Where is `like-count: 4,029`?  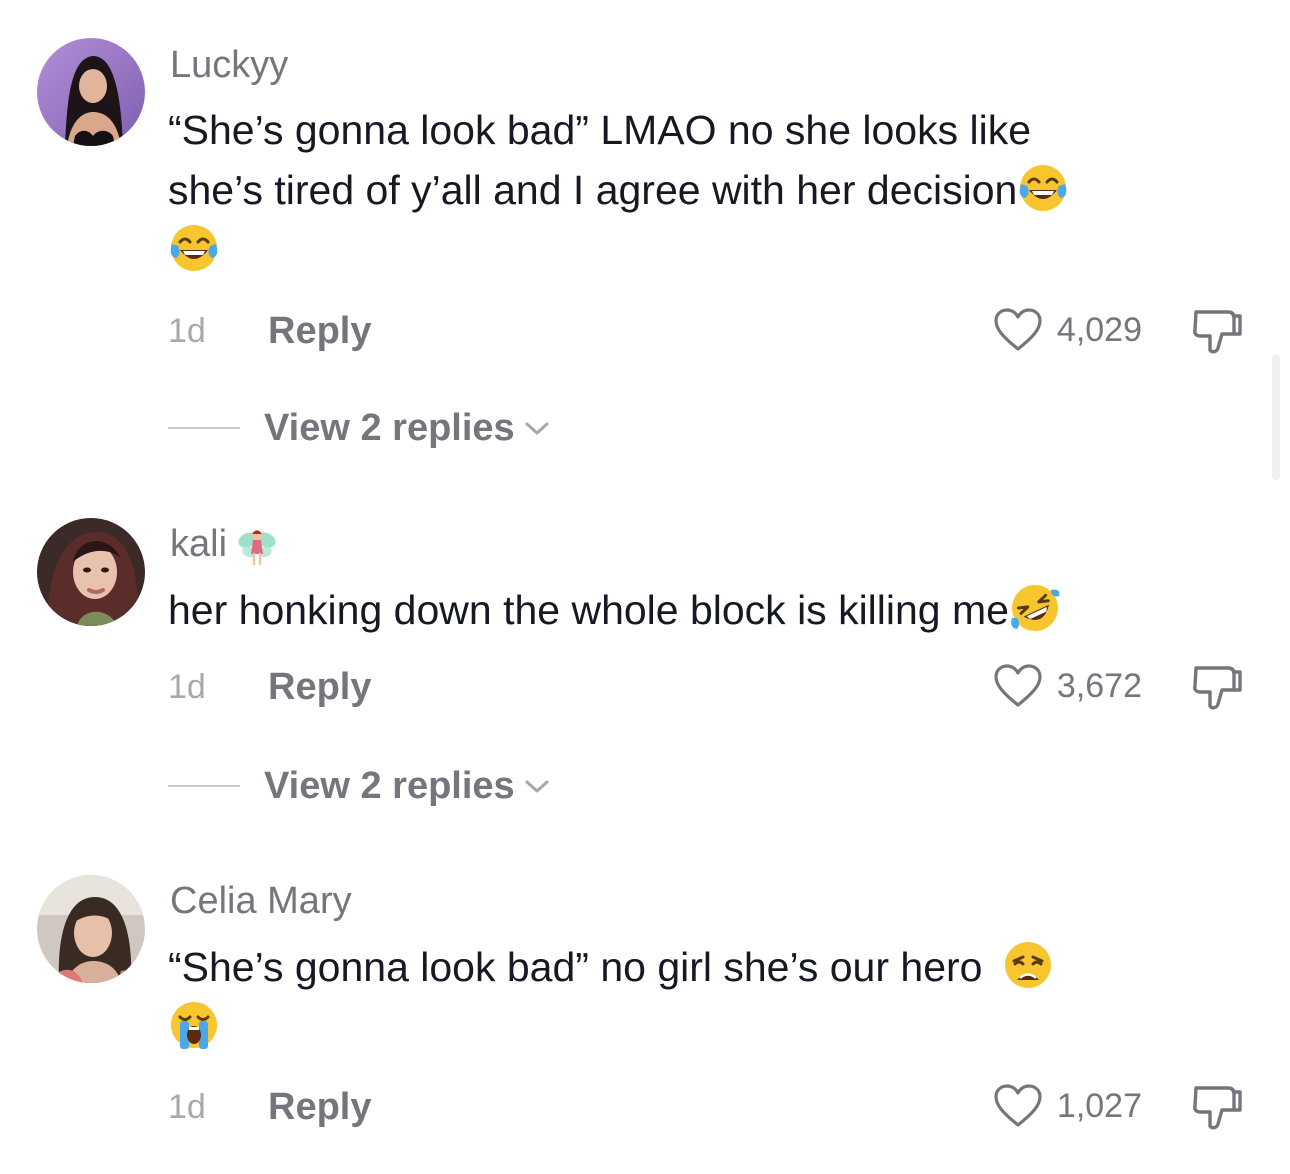 like-count: 4,029 is located at coordinates (1099, 330).